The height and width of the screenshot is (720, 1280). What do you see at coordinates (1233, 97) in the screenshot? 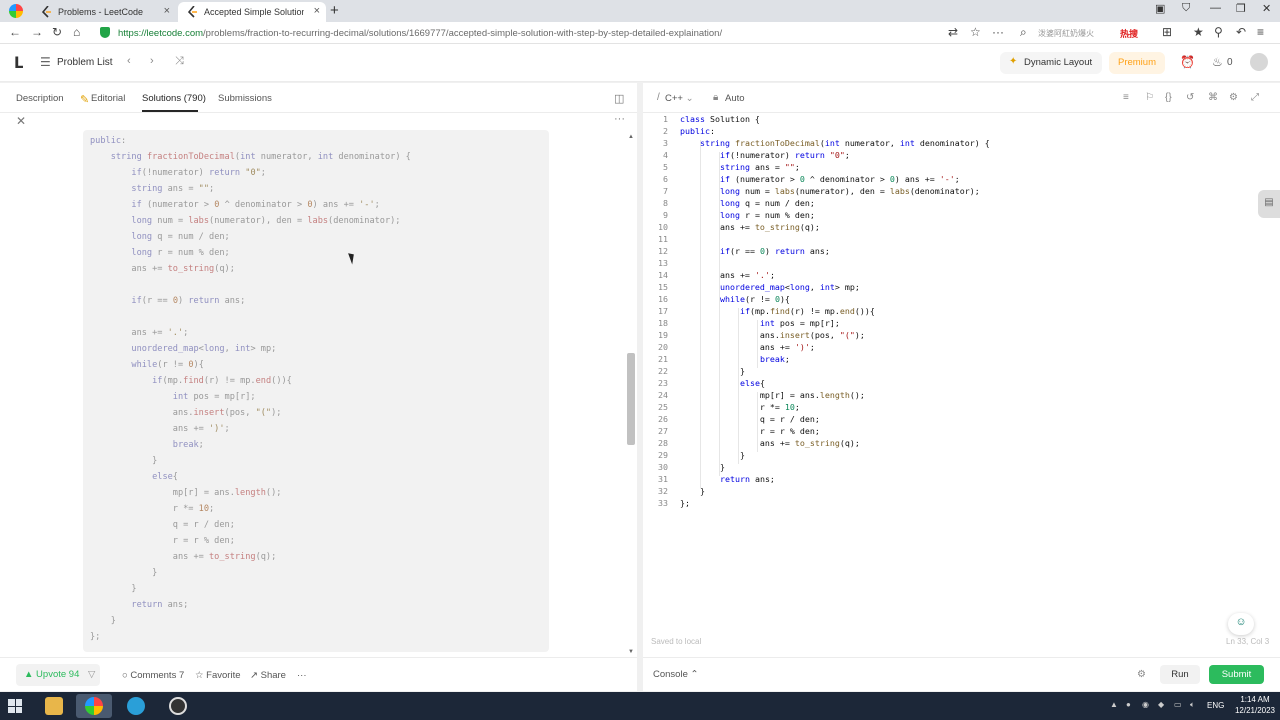
I see `settings-gear-icon: ⚙` at bounding box center [1233, 97].